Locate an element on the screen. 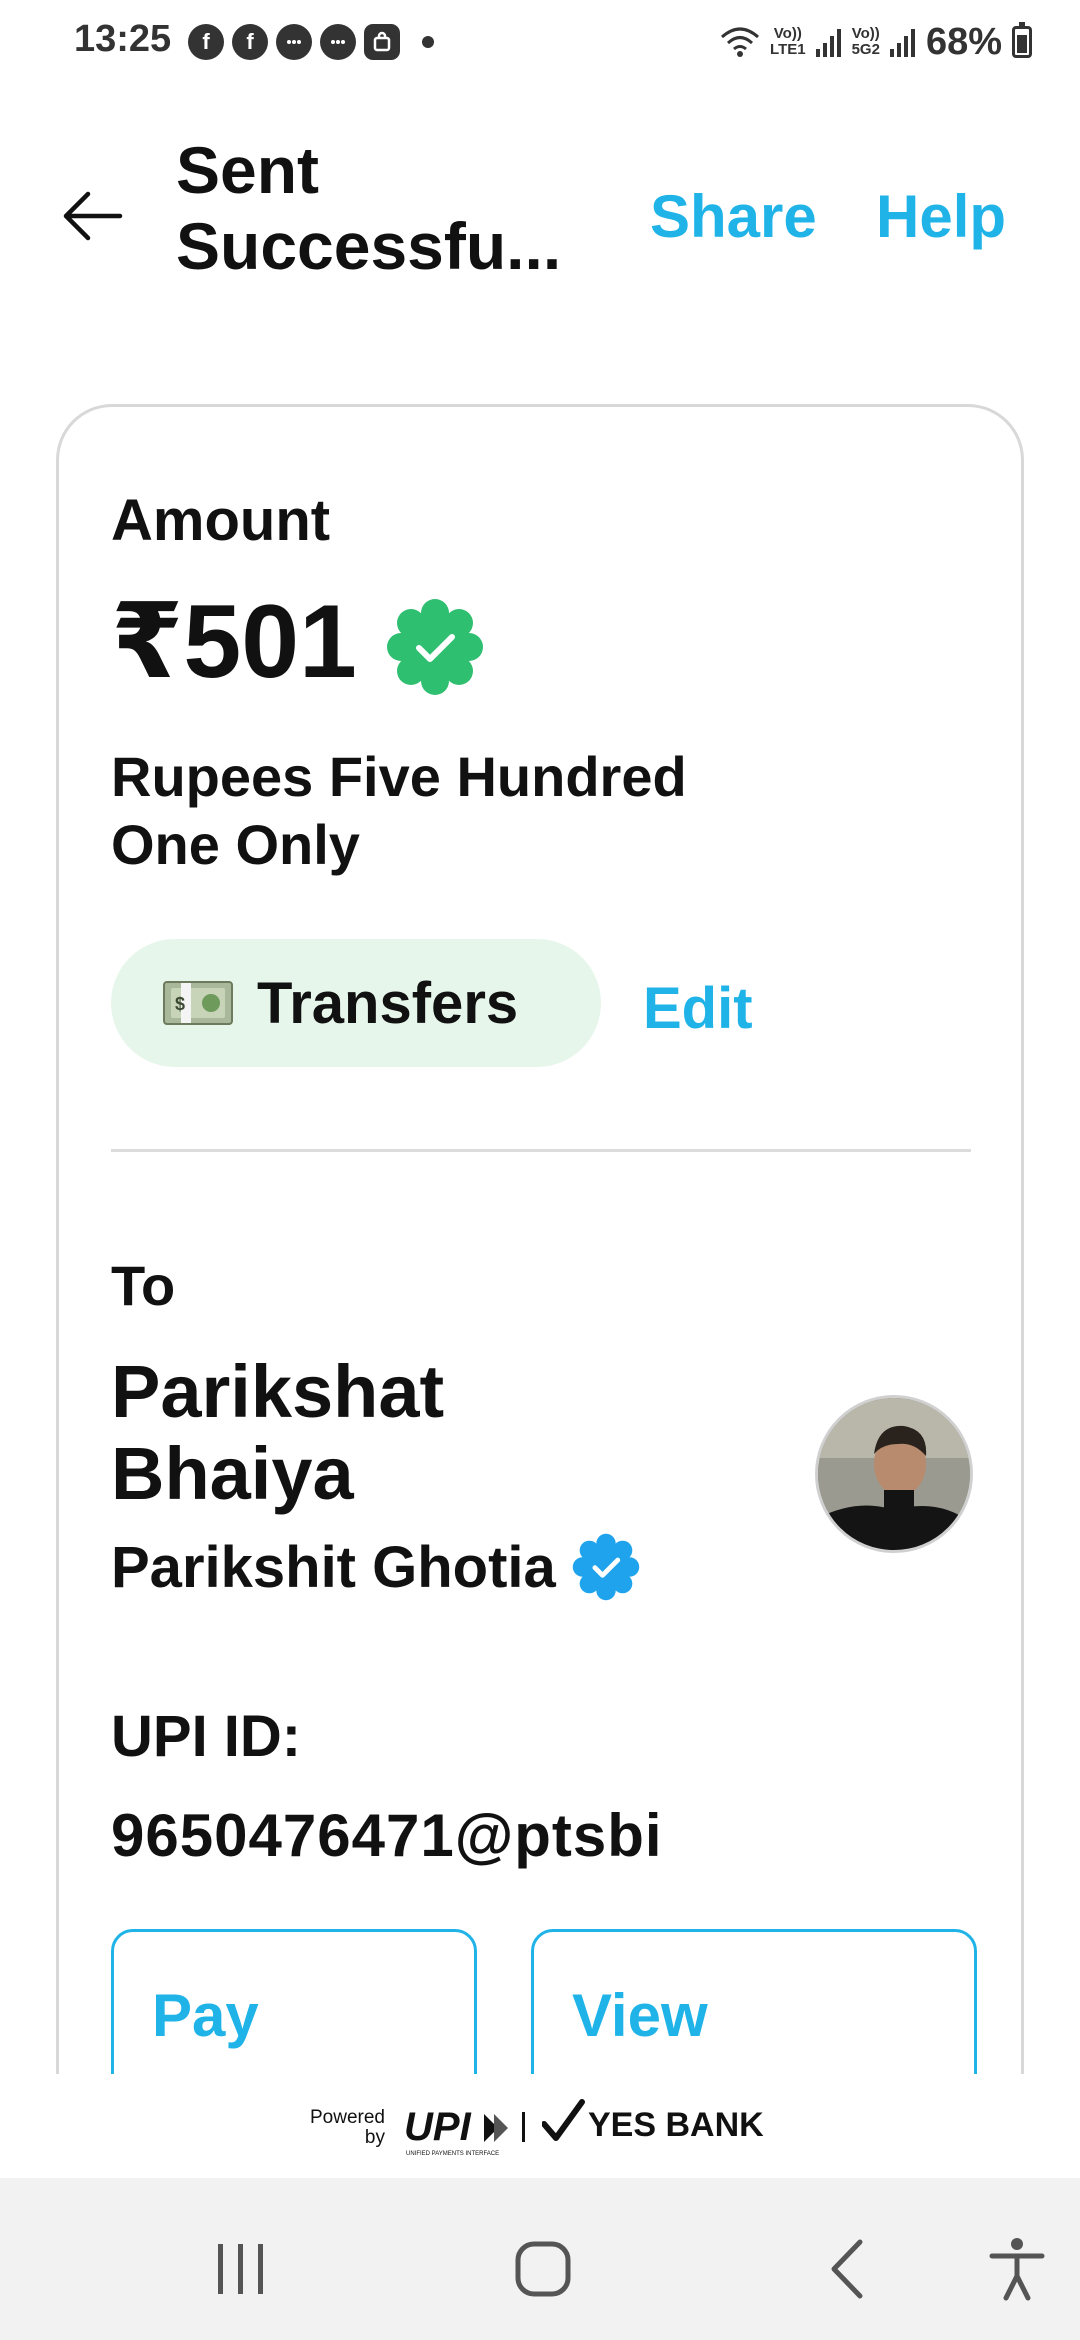 The width and height of the screenshot is (1080, 2340). verified-badge-icon is located at coordinates (606, 1567).